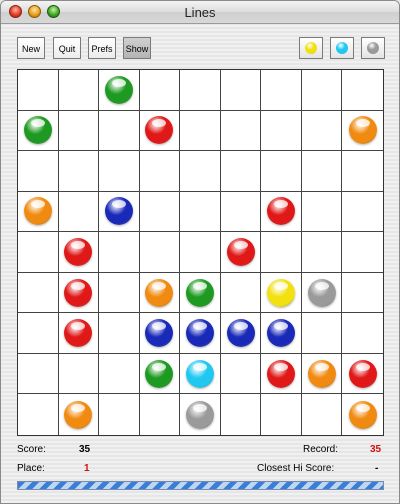 The image size is (400, 504). Describe the element at coordinates (67, 48) in the screenshot. I see `quit-button: Quit` at that location.